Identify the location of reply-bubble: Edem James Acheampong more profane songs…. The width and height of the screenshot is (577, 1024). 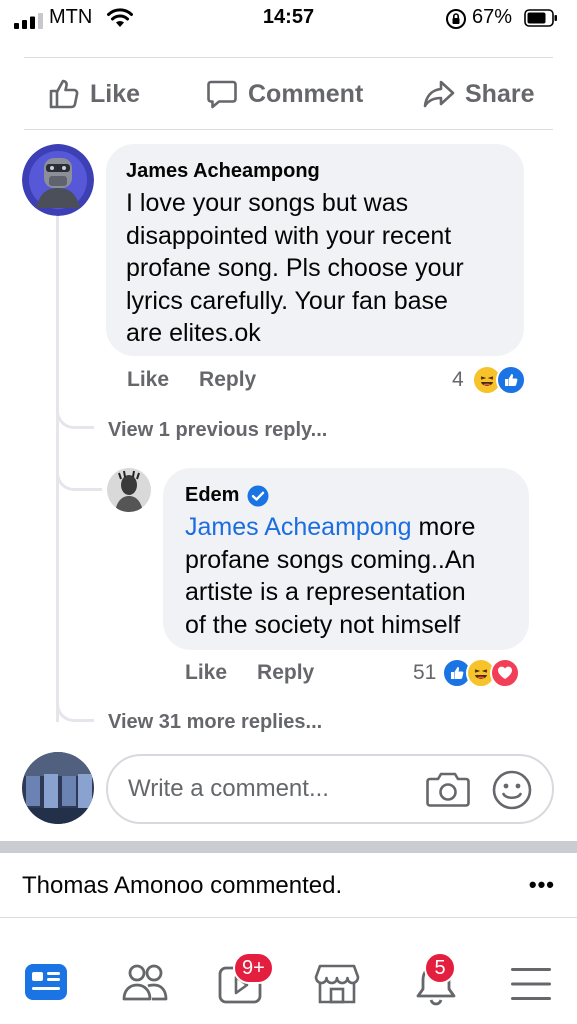
(346, 559).